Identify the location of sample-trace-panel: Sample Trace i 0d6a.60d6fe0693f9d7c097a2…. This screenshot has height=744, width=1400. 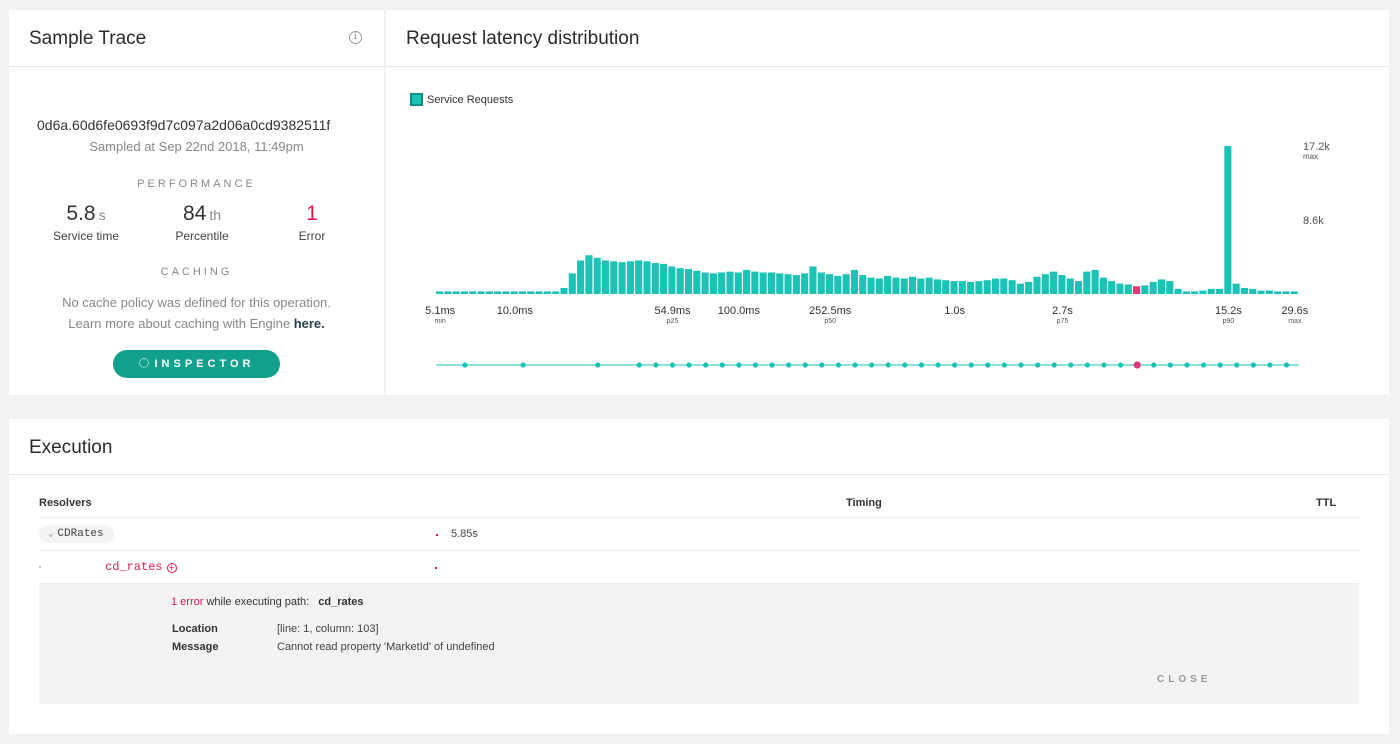
(196, 202).